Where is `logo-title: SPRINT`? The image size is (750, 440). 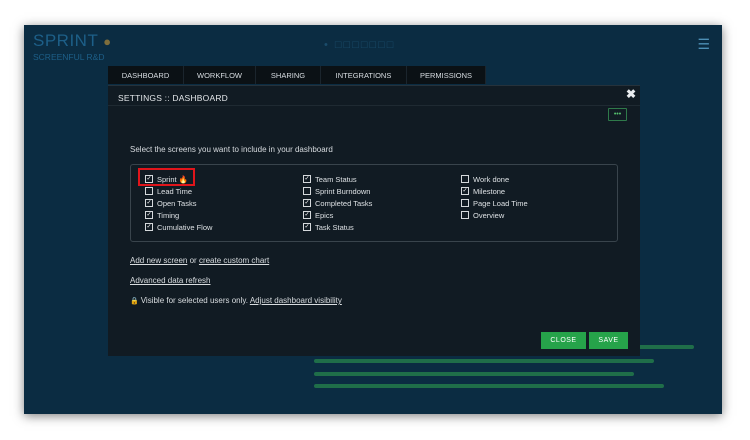
logo-title: SPRINT is located at coordinates (66, 40).